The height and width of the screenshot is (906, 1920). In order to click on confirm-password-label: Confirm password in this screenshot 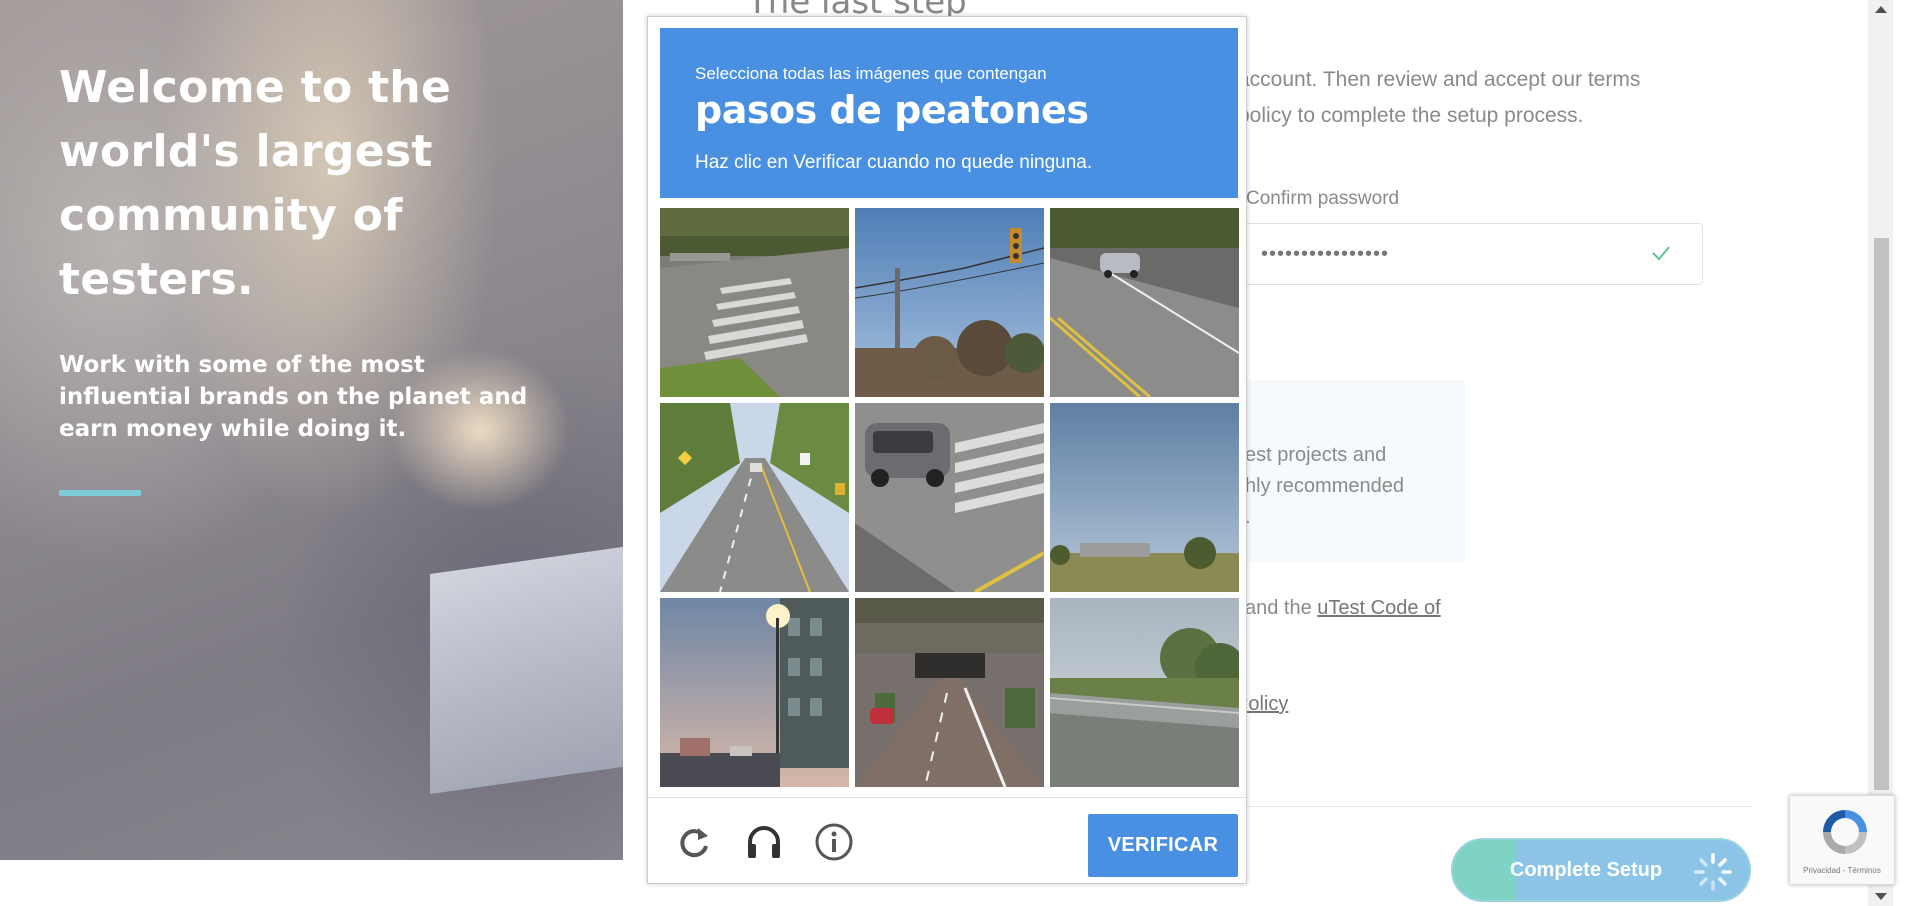, I will do `click(1323, 198)`.